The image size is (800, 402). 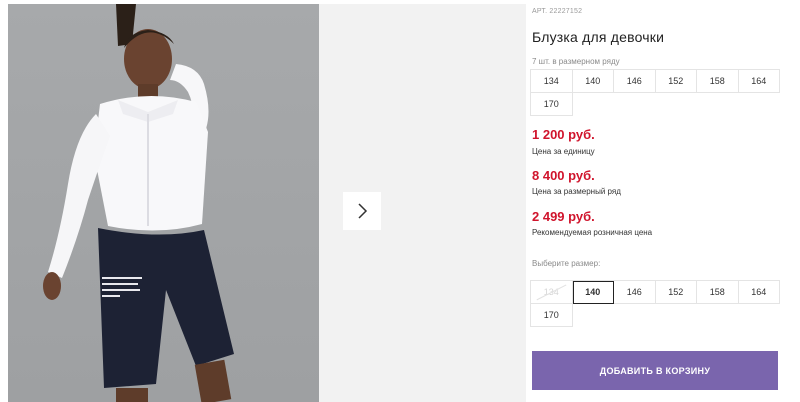 I want to click on row-size-cell: 152, so click(x=676, y=81).